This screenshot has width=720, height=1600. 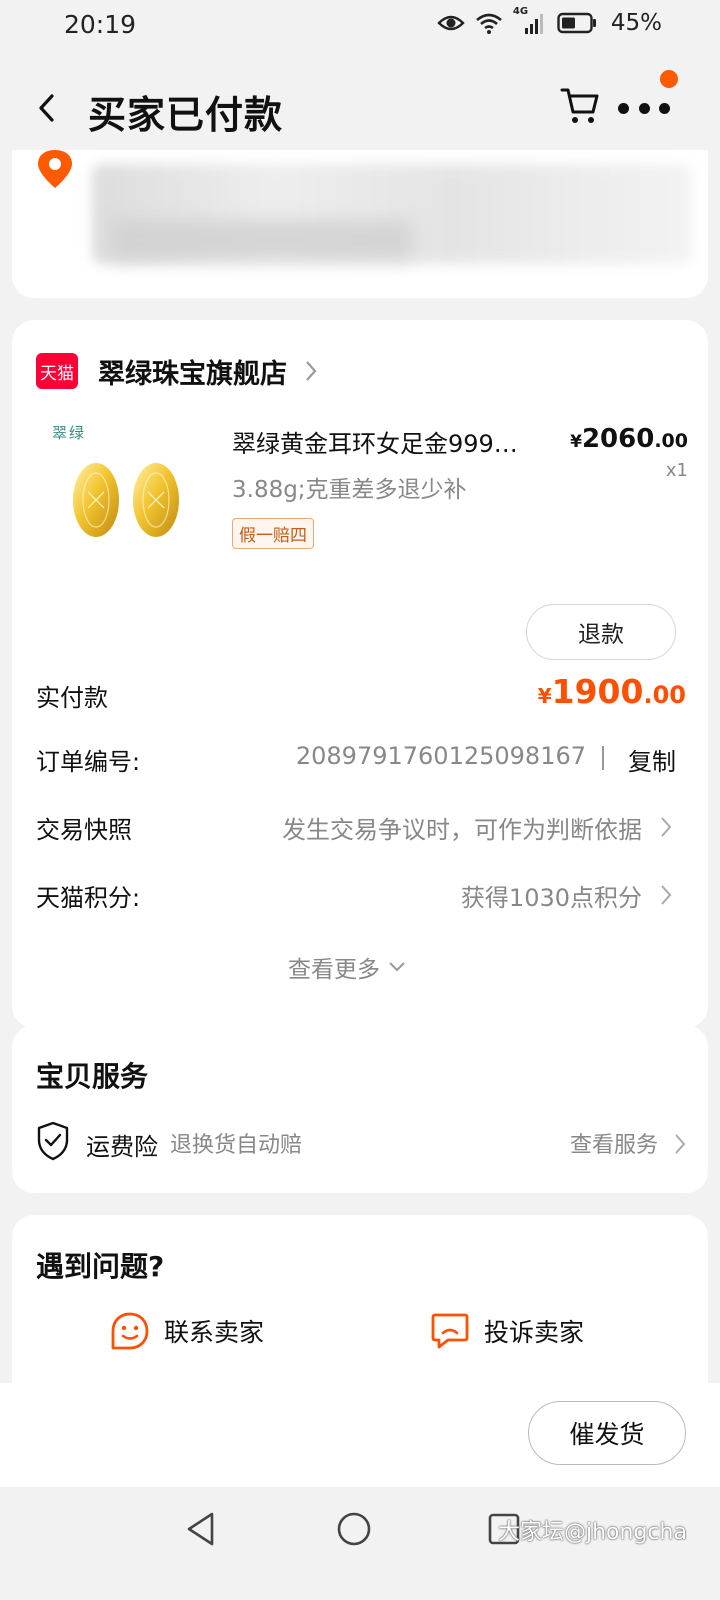 I want to click on help-card: 遇到问题? 联系卖家 投诉卖家, so click(x=360, y=1299).